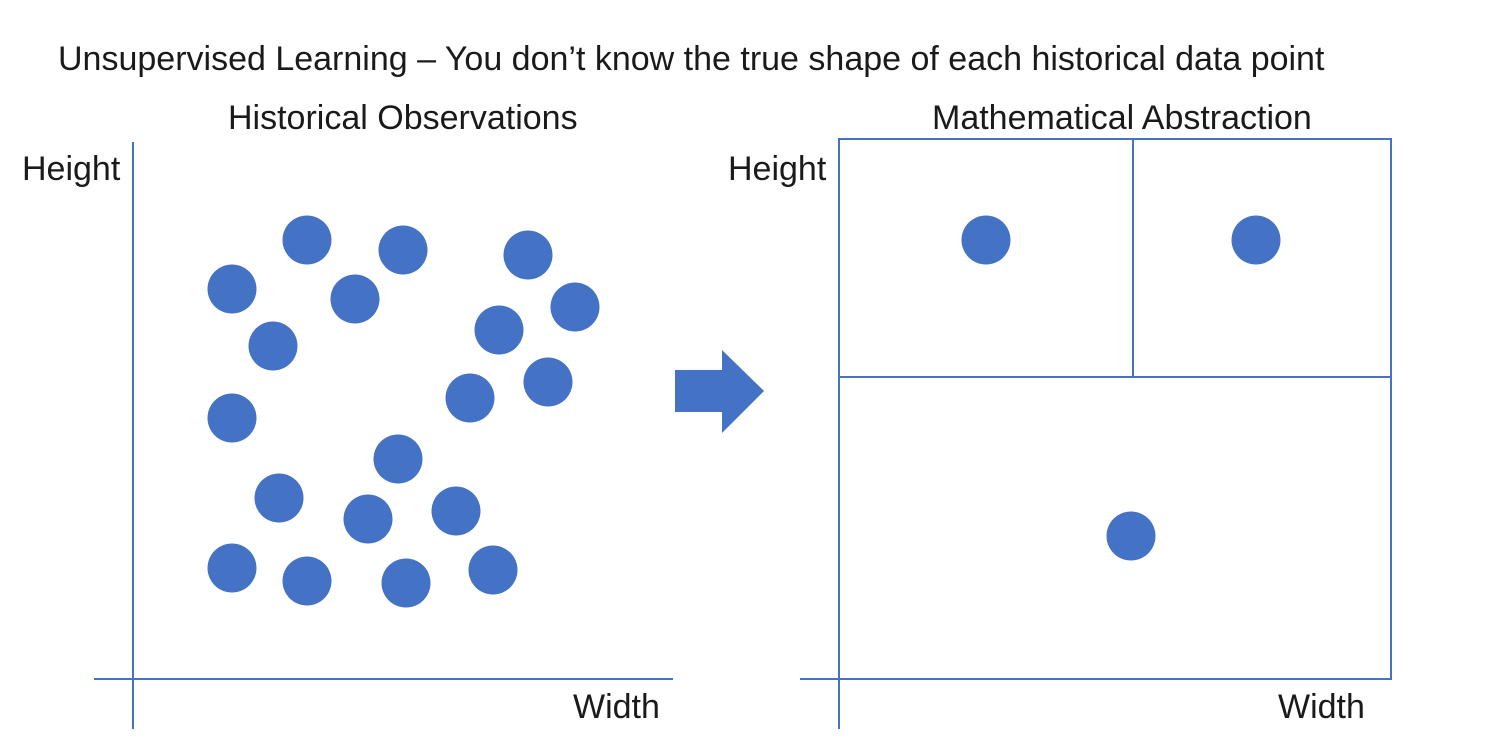 The width and height of the screenshot is (1512, 756). What do you see at coordinates (719, 391) in the screenshot?
I see `right-arrow-icon` at bounding box center [719, 391].